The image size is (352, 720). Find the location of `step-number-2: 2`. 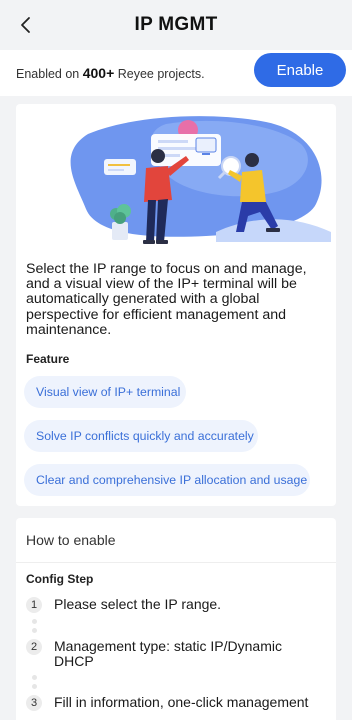

step-number-2: 2 is located at coordinates (34, 647).